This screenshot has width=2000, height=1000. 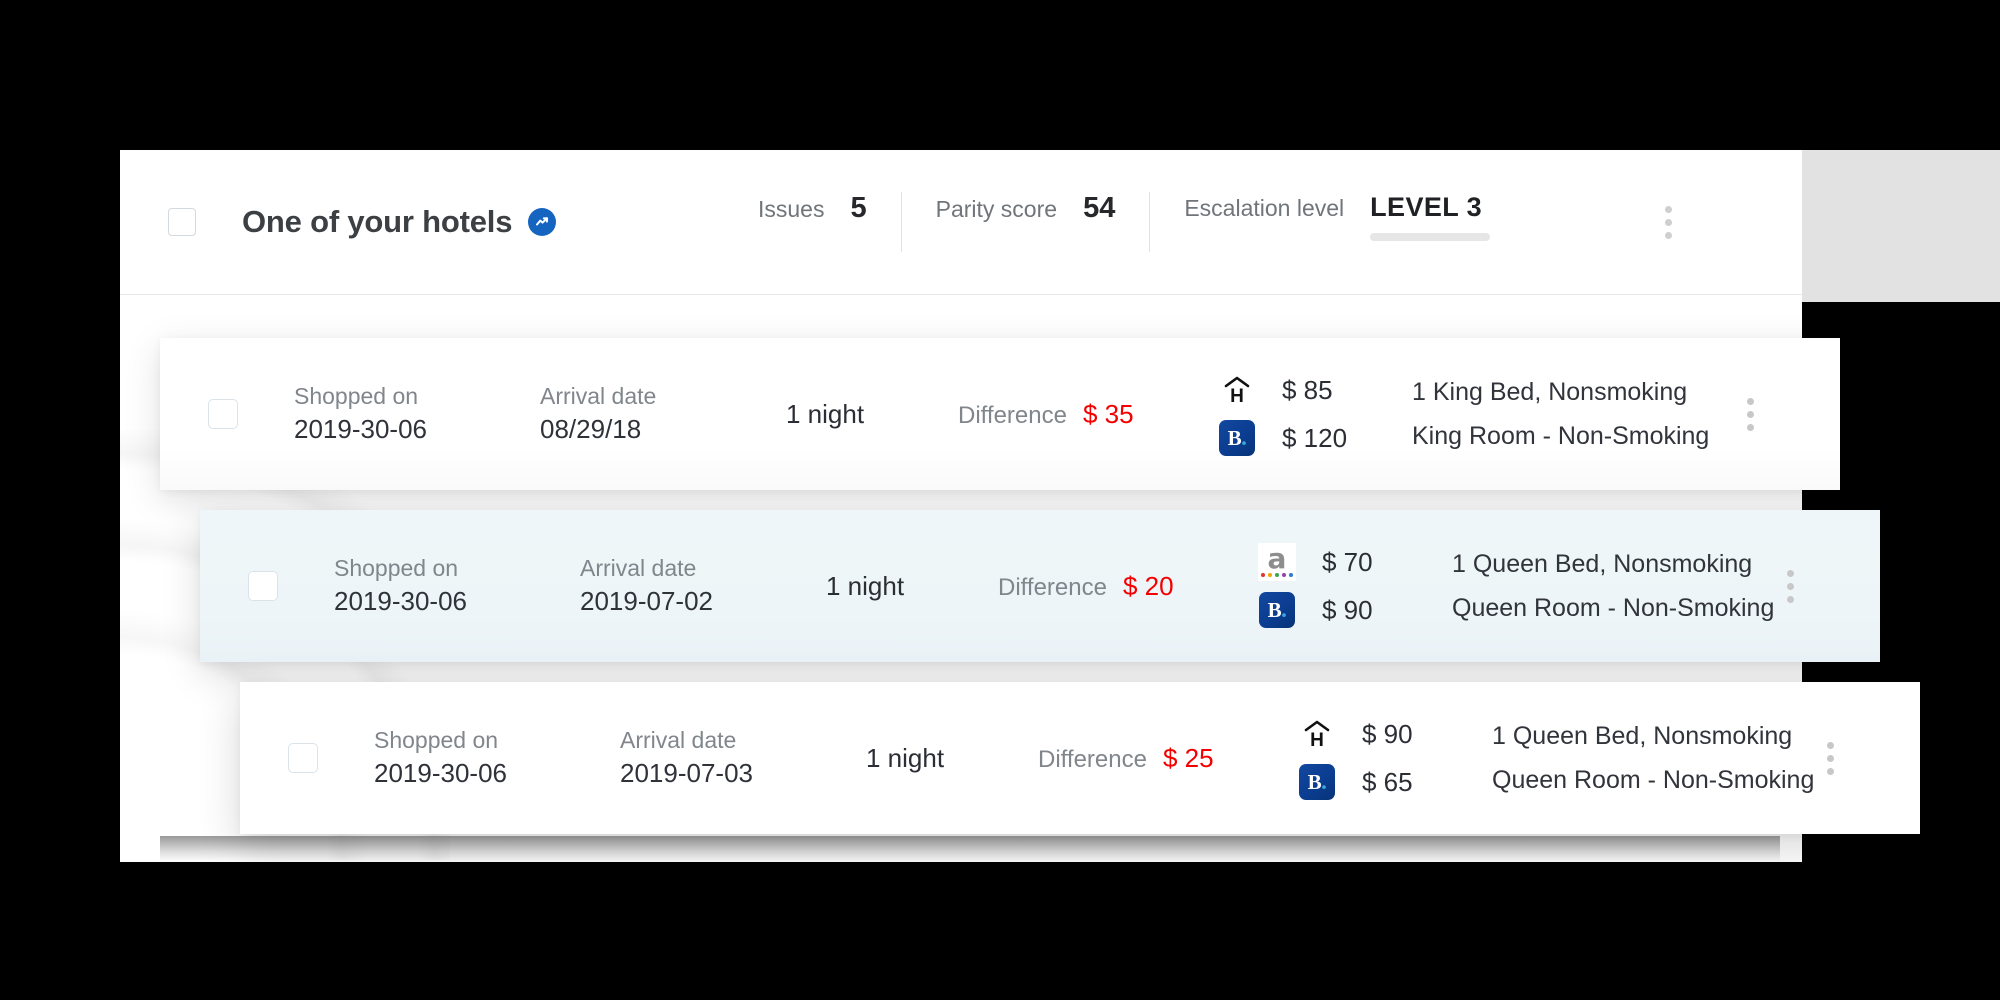 What do you see at coordinates (686, 772) in the screenshot?
I see `arrival-date-value: 2019-07-03` at bounding box center [686, 772].